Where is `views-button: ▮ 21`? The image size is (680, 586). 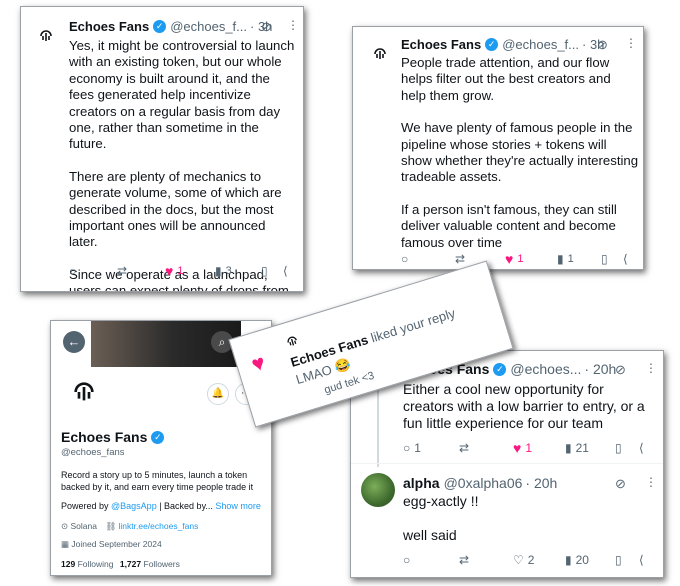 views-button: ▮ 21 is located at coordinates (590, 448).